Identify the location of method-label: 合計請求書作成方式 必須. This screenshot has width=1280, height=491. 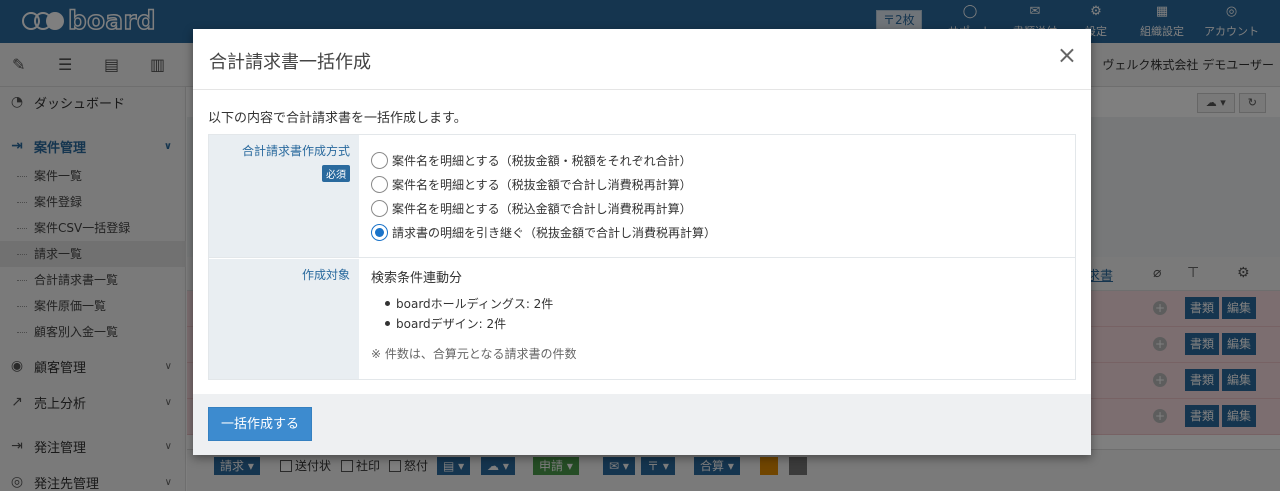
(284, 196).